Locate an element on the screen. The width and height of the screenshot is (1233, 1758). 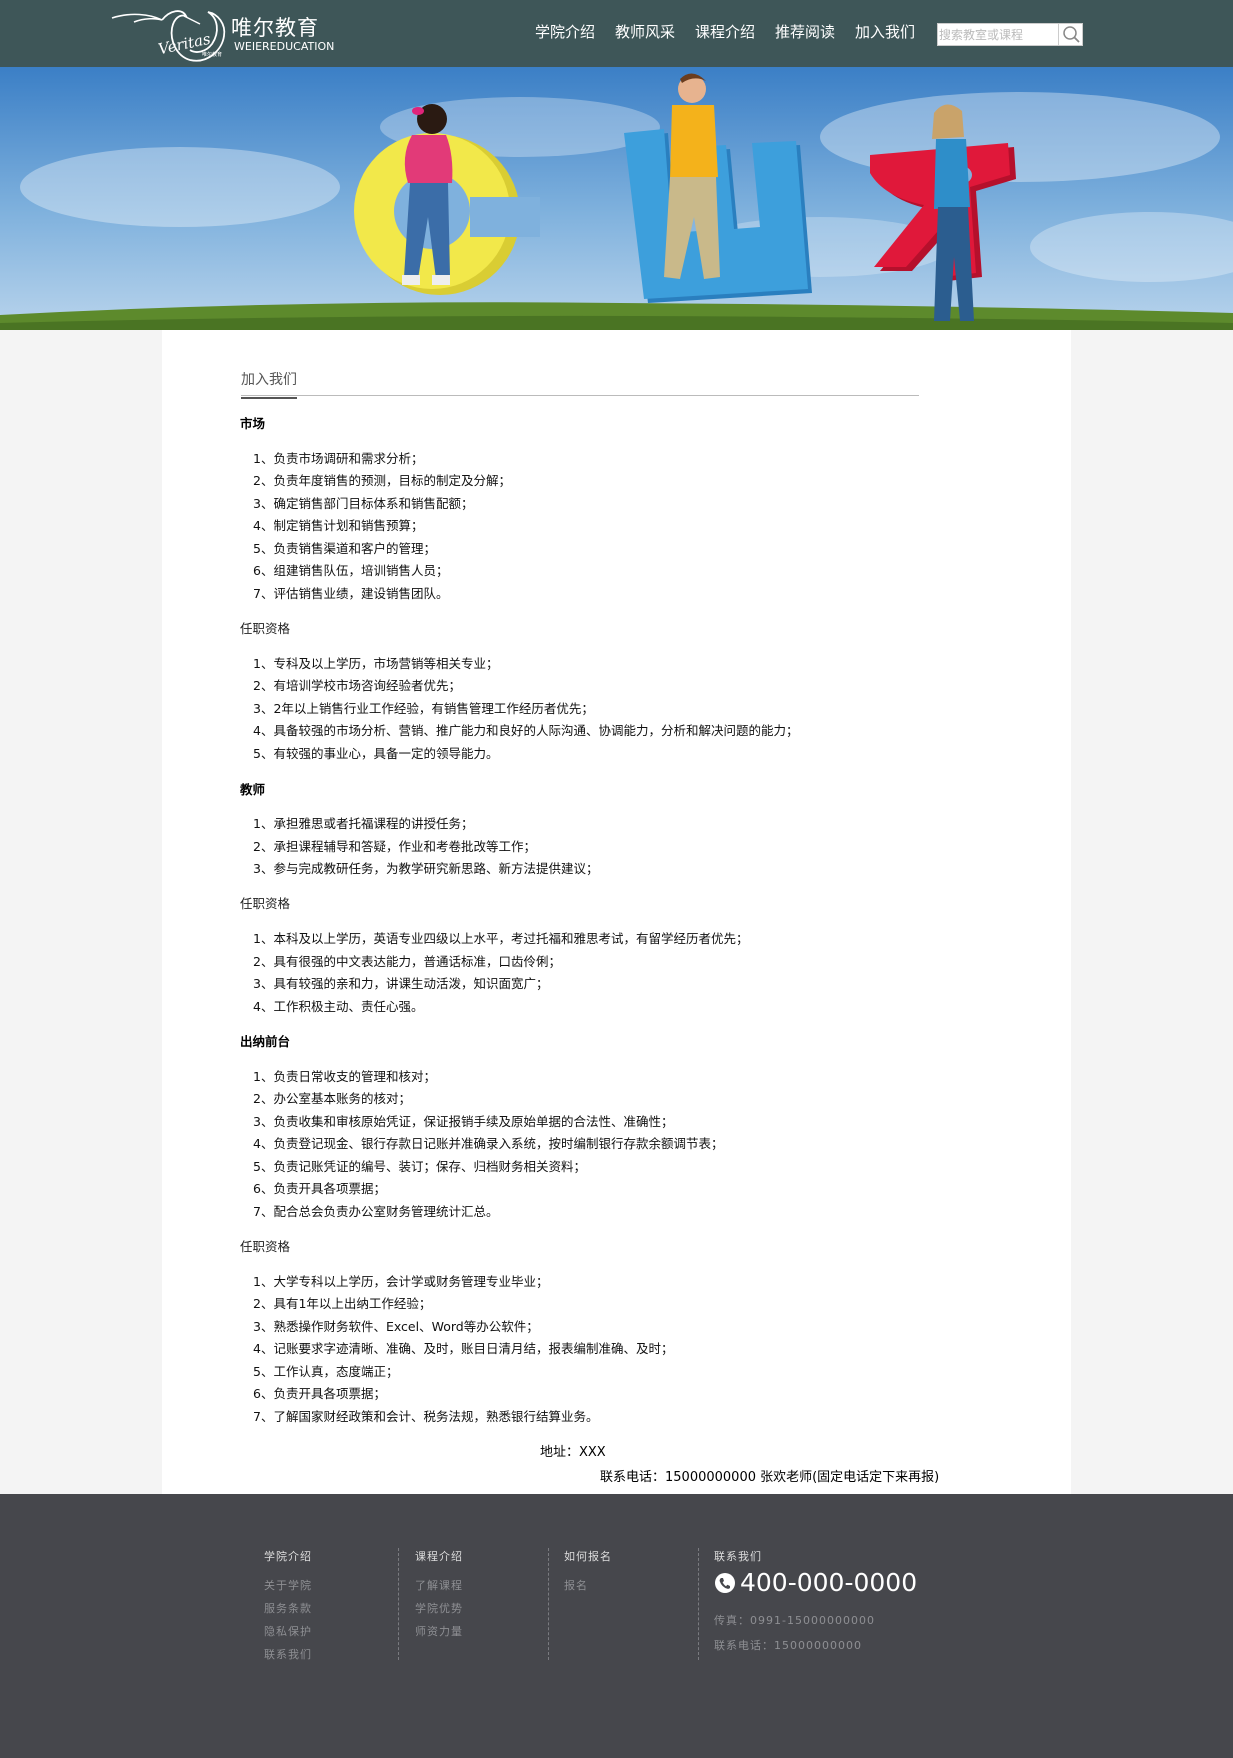
market-heading: 市场 is located at coordinates (253, 423).